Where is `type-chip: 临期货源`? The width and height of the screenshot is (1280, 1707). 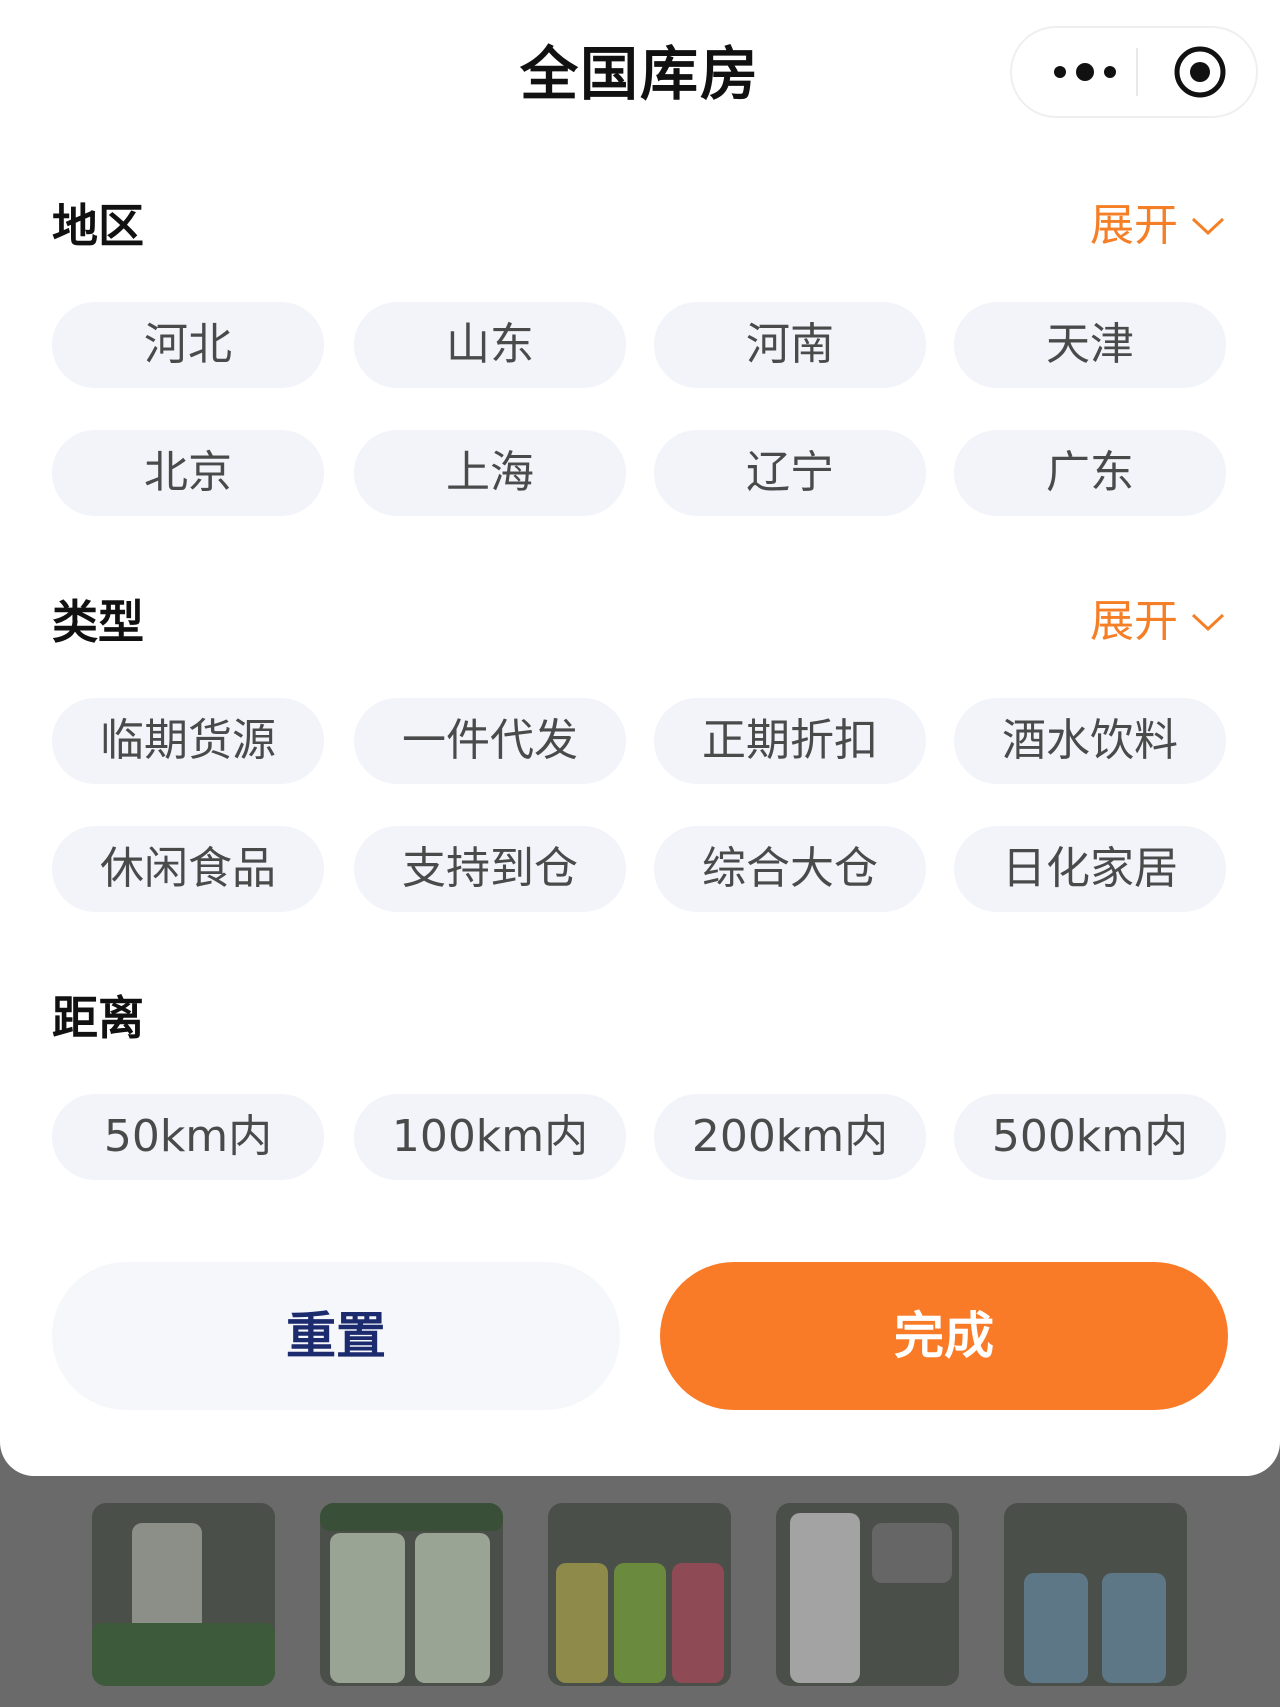 type-chip: 临期货源 is located at coordinates (188, 741).